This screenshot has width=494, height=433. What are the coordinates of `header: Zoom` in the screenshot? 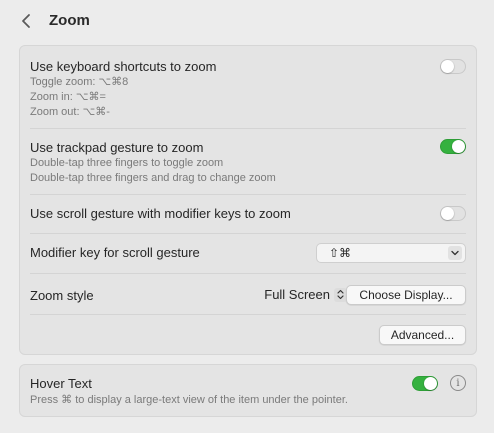 It's located at (247, 21).